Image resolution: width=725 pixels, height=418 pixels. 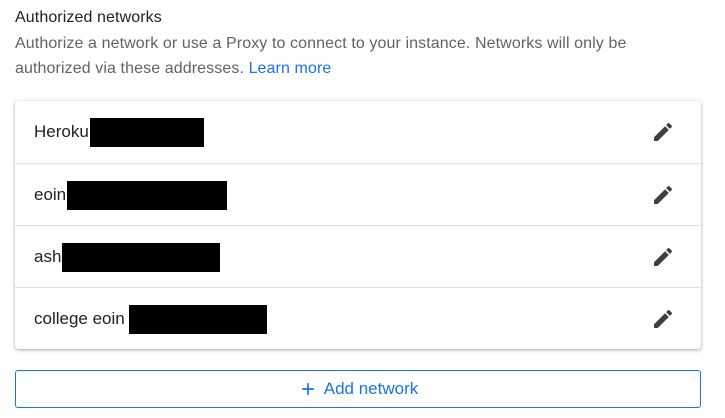 I want to click on add-network-button: Add network, so click(x=358, y=389).